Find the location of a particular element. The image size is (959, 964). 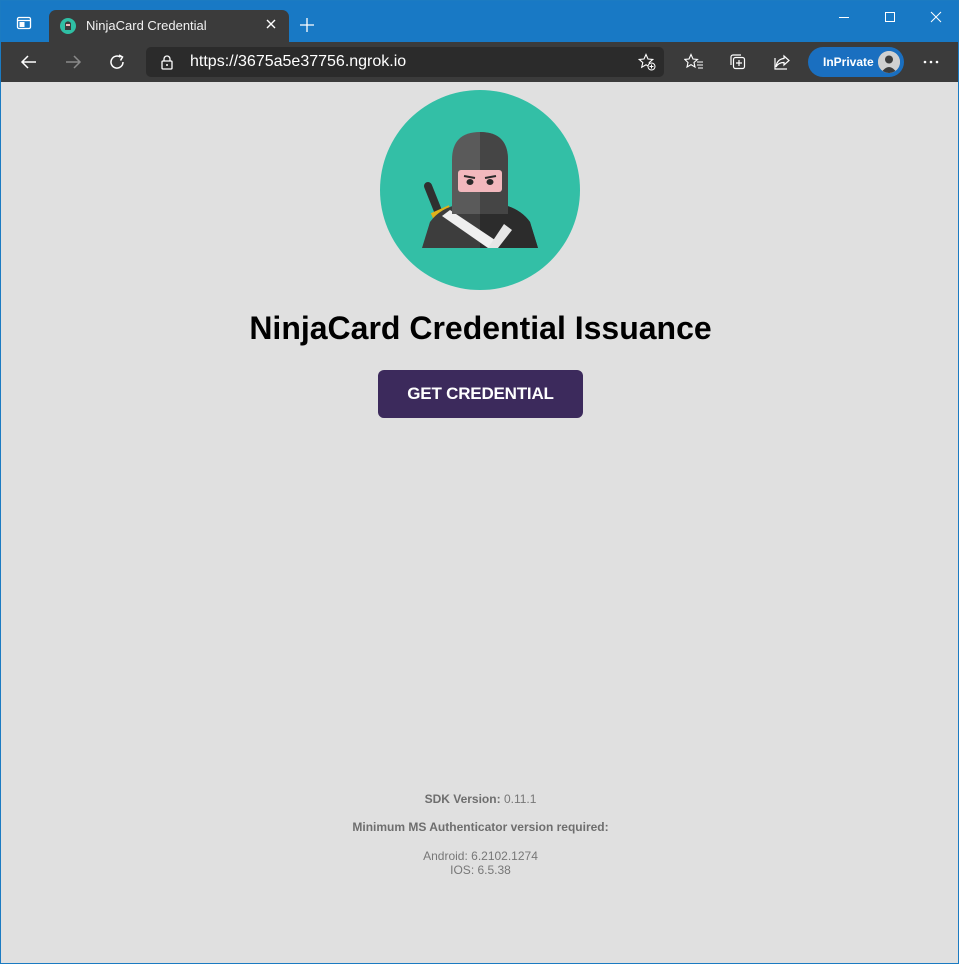

favorites-icon is located at coordinates (694, 62).